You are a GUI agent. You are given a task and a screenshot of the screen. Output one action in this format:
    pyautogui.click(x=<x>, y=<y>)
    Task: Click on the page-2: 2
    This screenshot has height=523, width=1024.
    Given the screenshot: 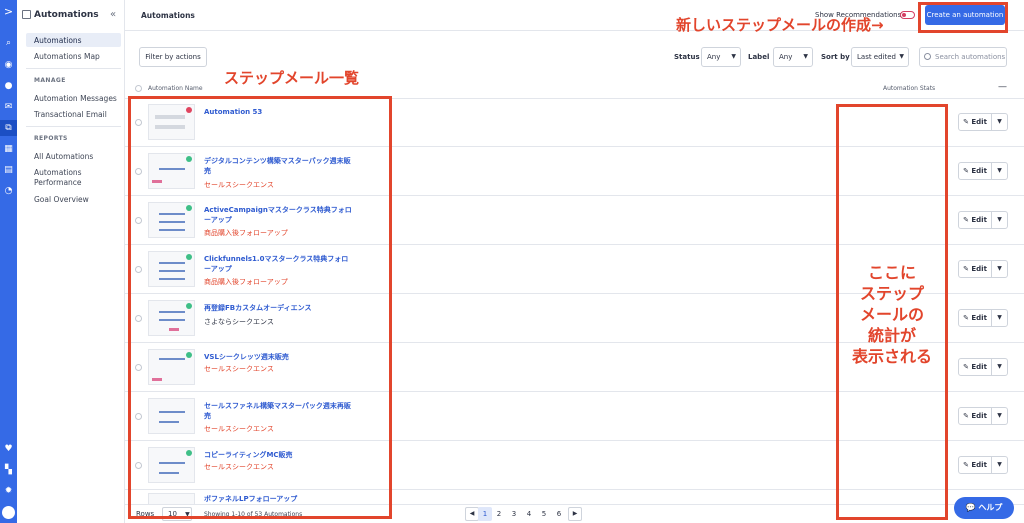 What is the action you would take?
    pyautogui.click(x=499, y=514)
    